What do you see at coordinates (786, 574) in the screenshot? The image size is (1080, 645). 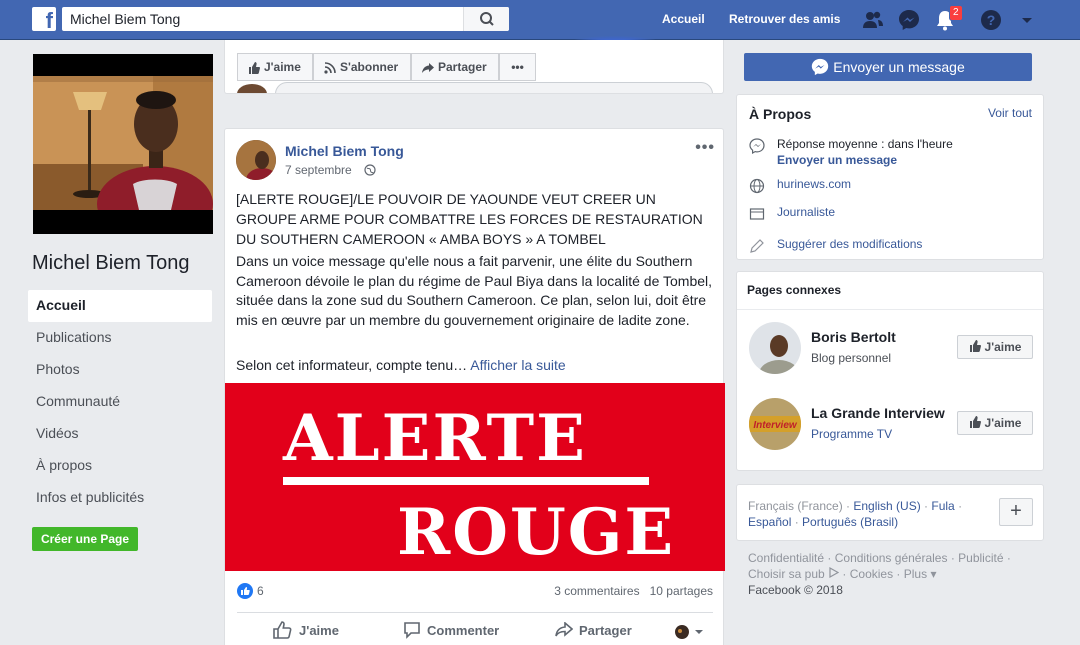 I see `footer-link-ad-choices: Choisir sa pub` at bounding box center [786, 574].